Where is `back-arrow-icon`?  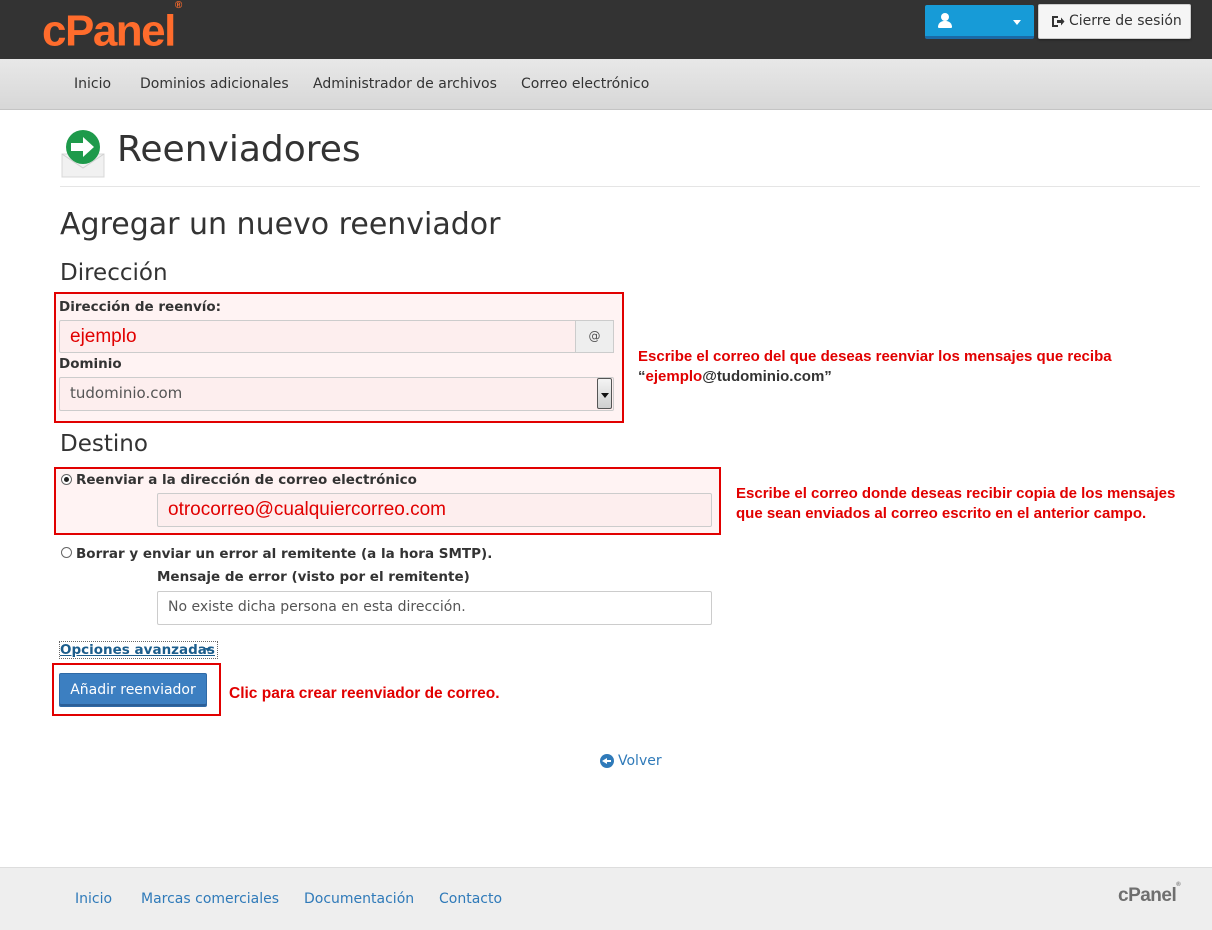 back-arrow-icon is located at coordinates (607, 761).